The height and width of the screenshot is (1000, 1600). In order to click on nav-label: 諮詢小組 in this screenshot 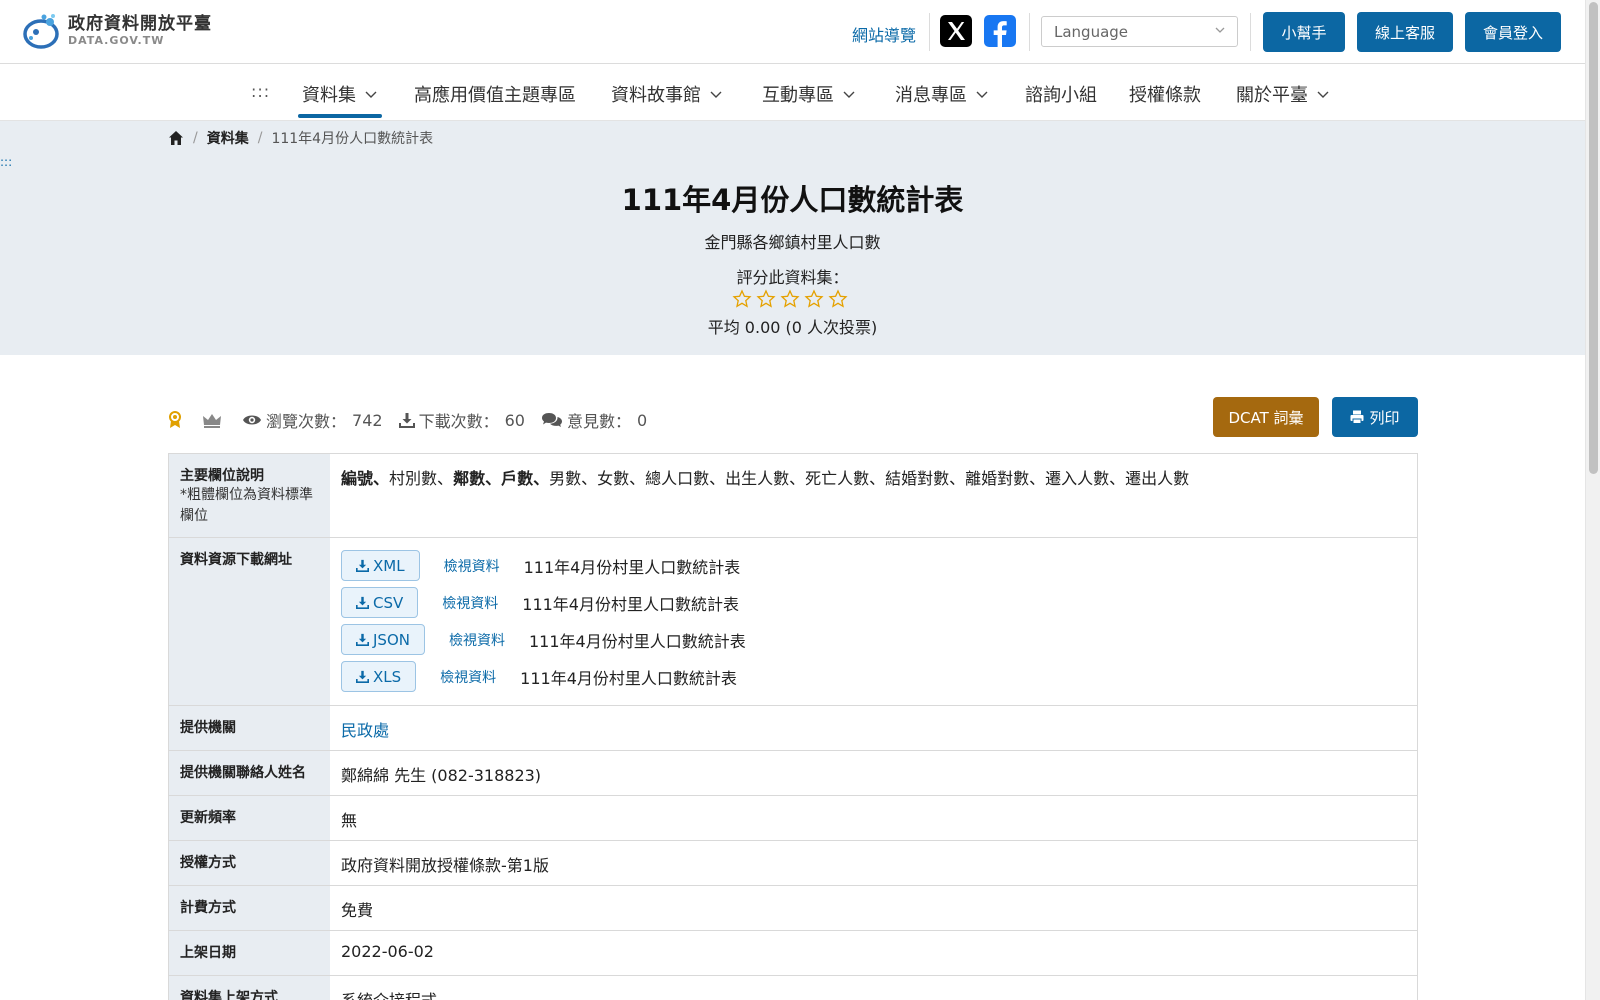, I will do `click(1061, 95)`.